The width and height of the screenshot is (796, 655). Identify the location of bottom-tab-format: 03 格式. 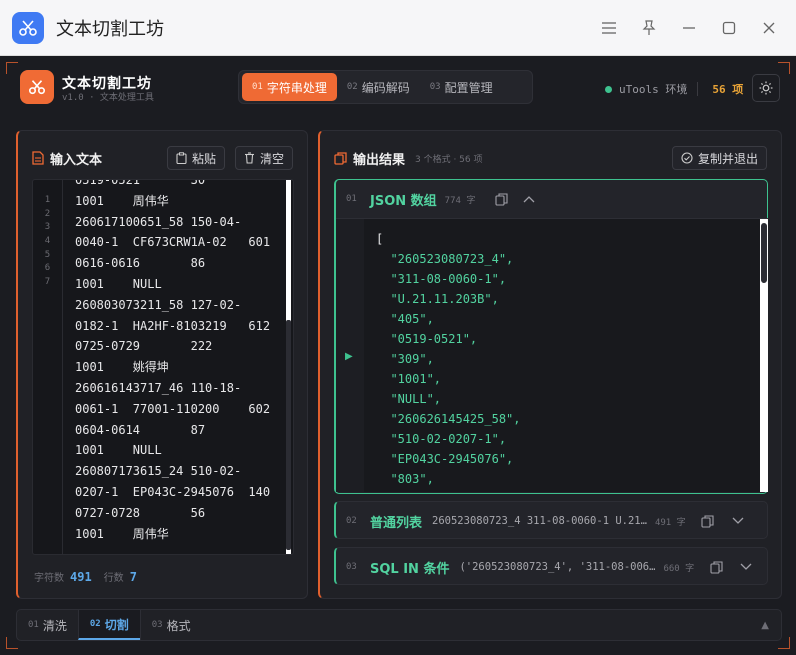
(170, 625).